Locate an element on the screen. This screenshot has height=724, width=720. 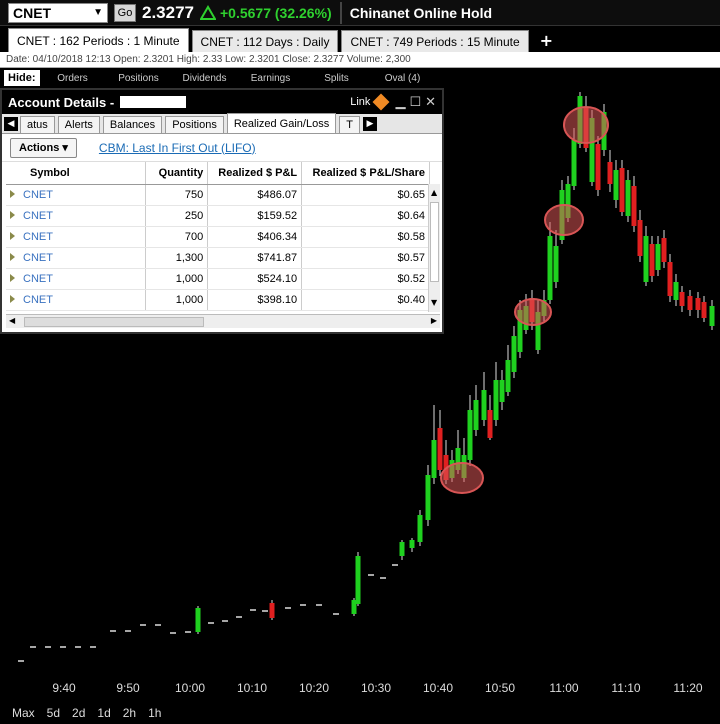
maximize-icon: ☐ is located at coordinates (415, 102).